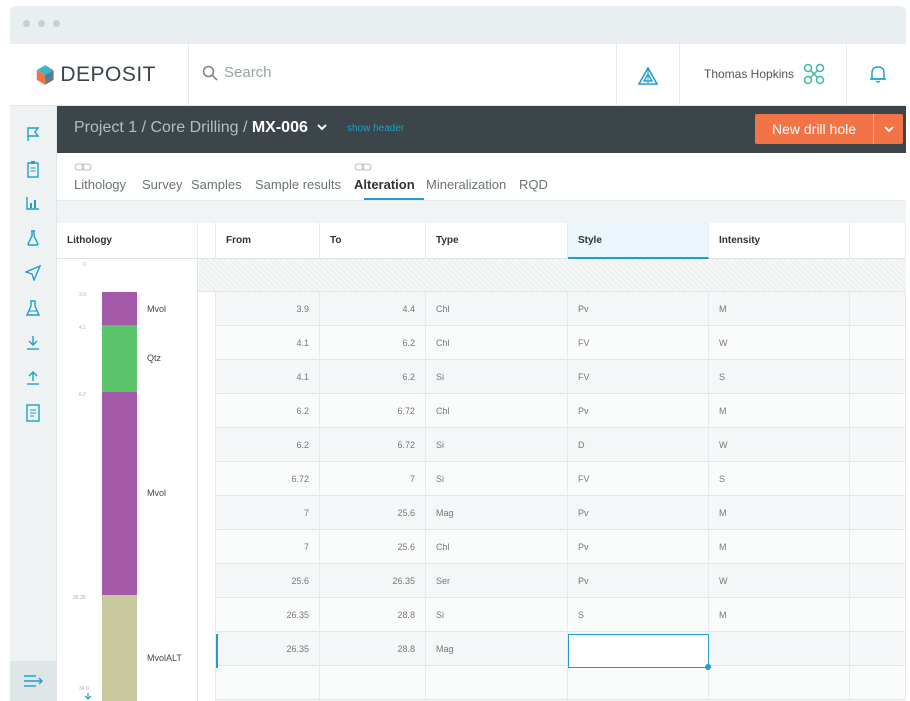 The width and height of the screenshot is (910, 701). What do you see at coordinates (638, 651) in the screenshot?
I see `selected-style-cell` at bounding box center [638, 651].